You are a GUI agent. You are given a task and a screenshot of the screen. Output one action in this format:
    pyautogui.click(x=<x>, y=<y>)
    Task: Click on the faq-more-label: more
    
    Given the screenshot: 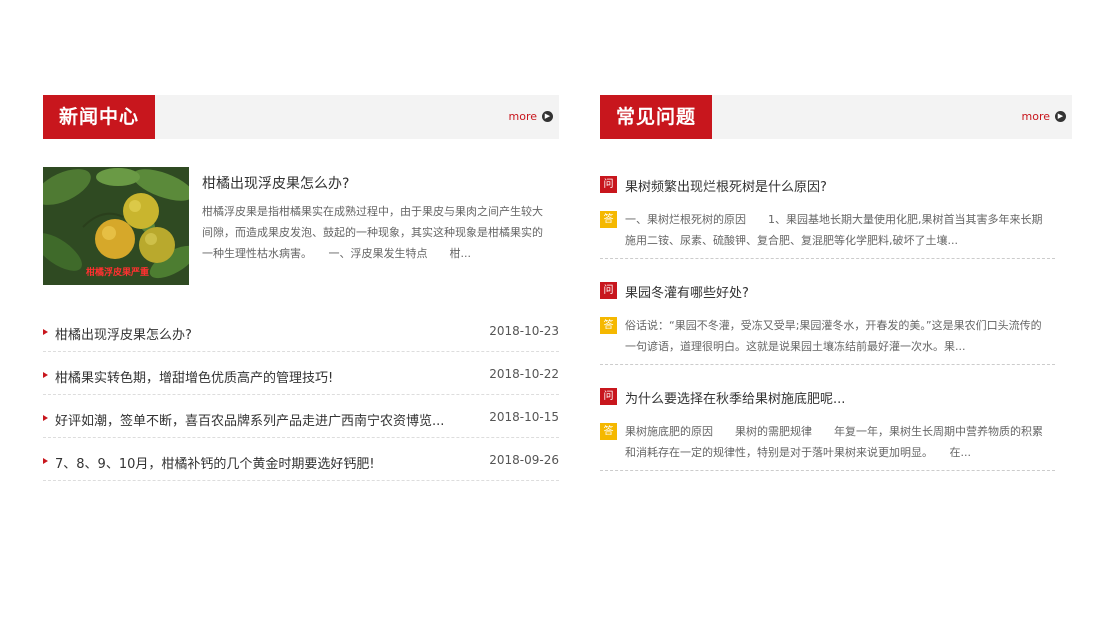 What is the action you would take?
    pyautogui.click(x=1036, y=116)
    